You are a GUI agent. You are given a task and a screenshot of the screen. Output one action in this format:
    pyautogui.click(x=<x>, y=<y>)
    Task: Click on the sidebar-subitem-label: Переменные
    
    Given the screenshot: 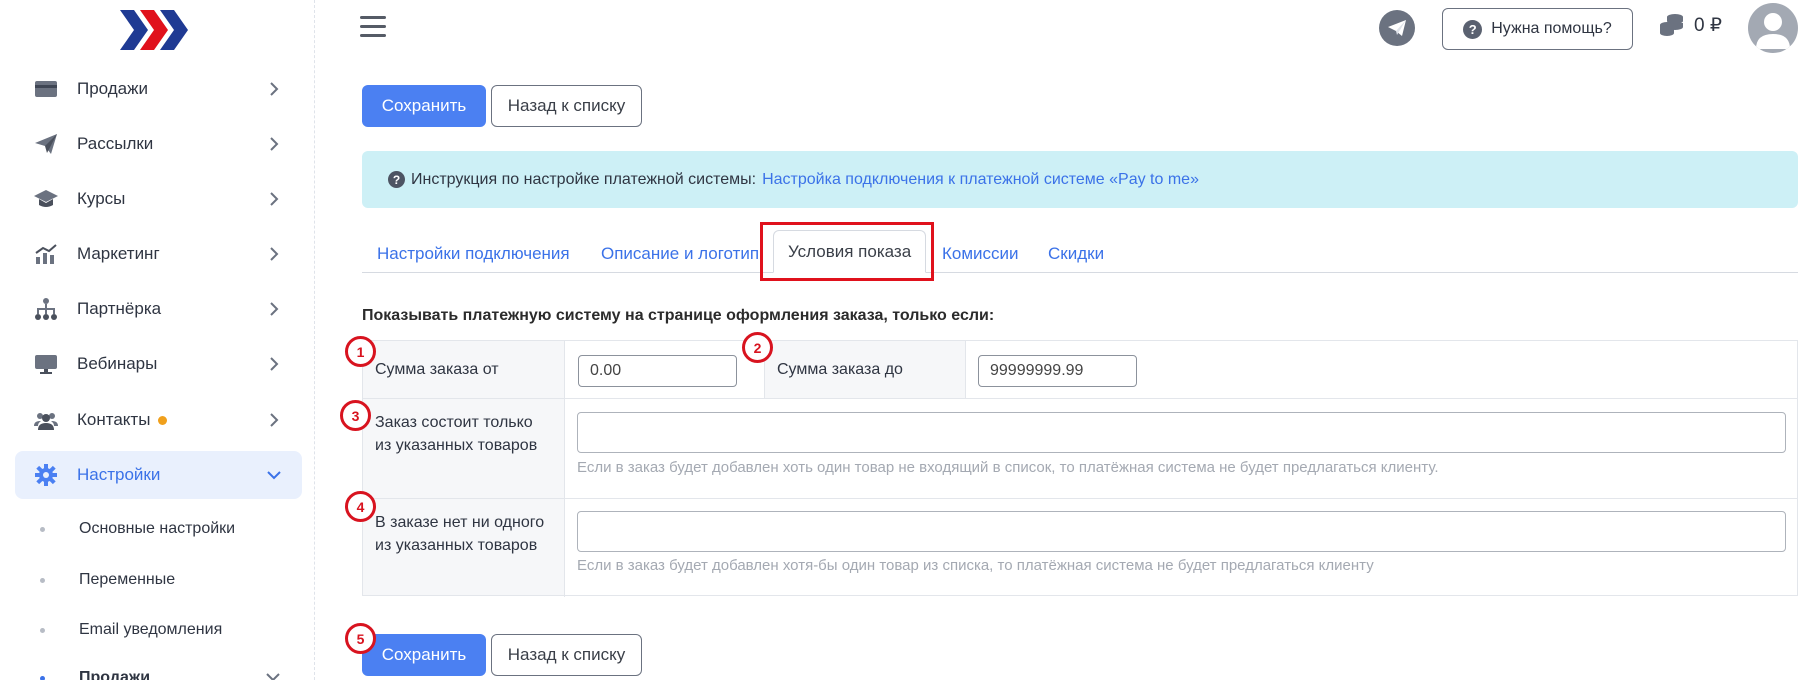 What is the action you would take?
    pyautogui.click(x=127, y=579)
    